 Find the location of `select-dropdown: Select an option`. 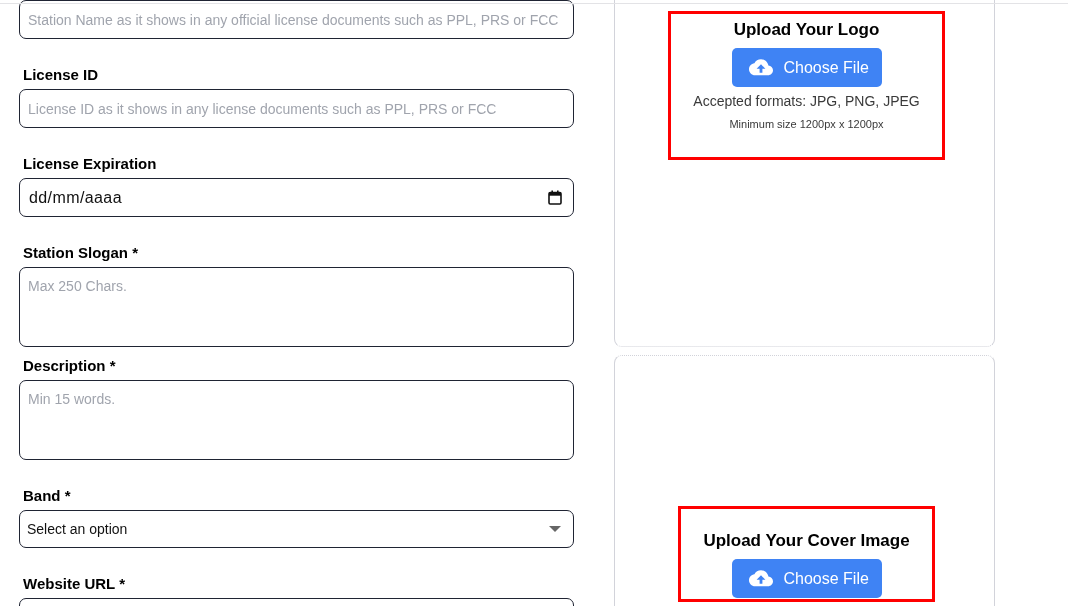

select-dropdown: Select an option is located at coordinates (296, 529).